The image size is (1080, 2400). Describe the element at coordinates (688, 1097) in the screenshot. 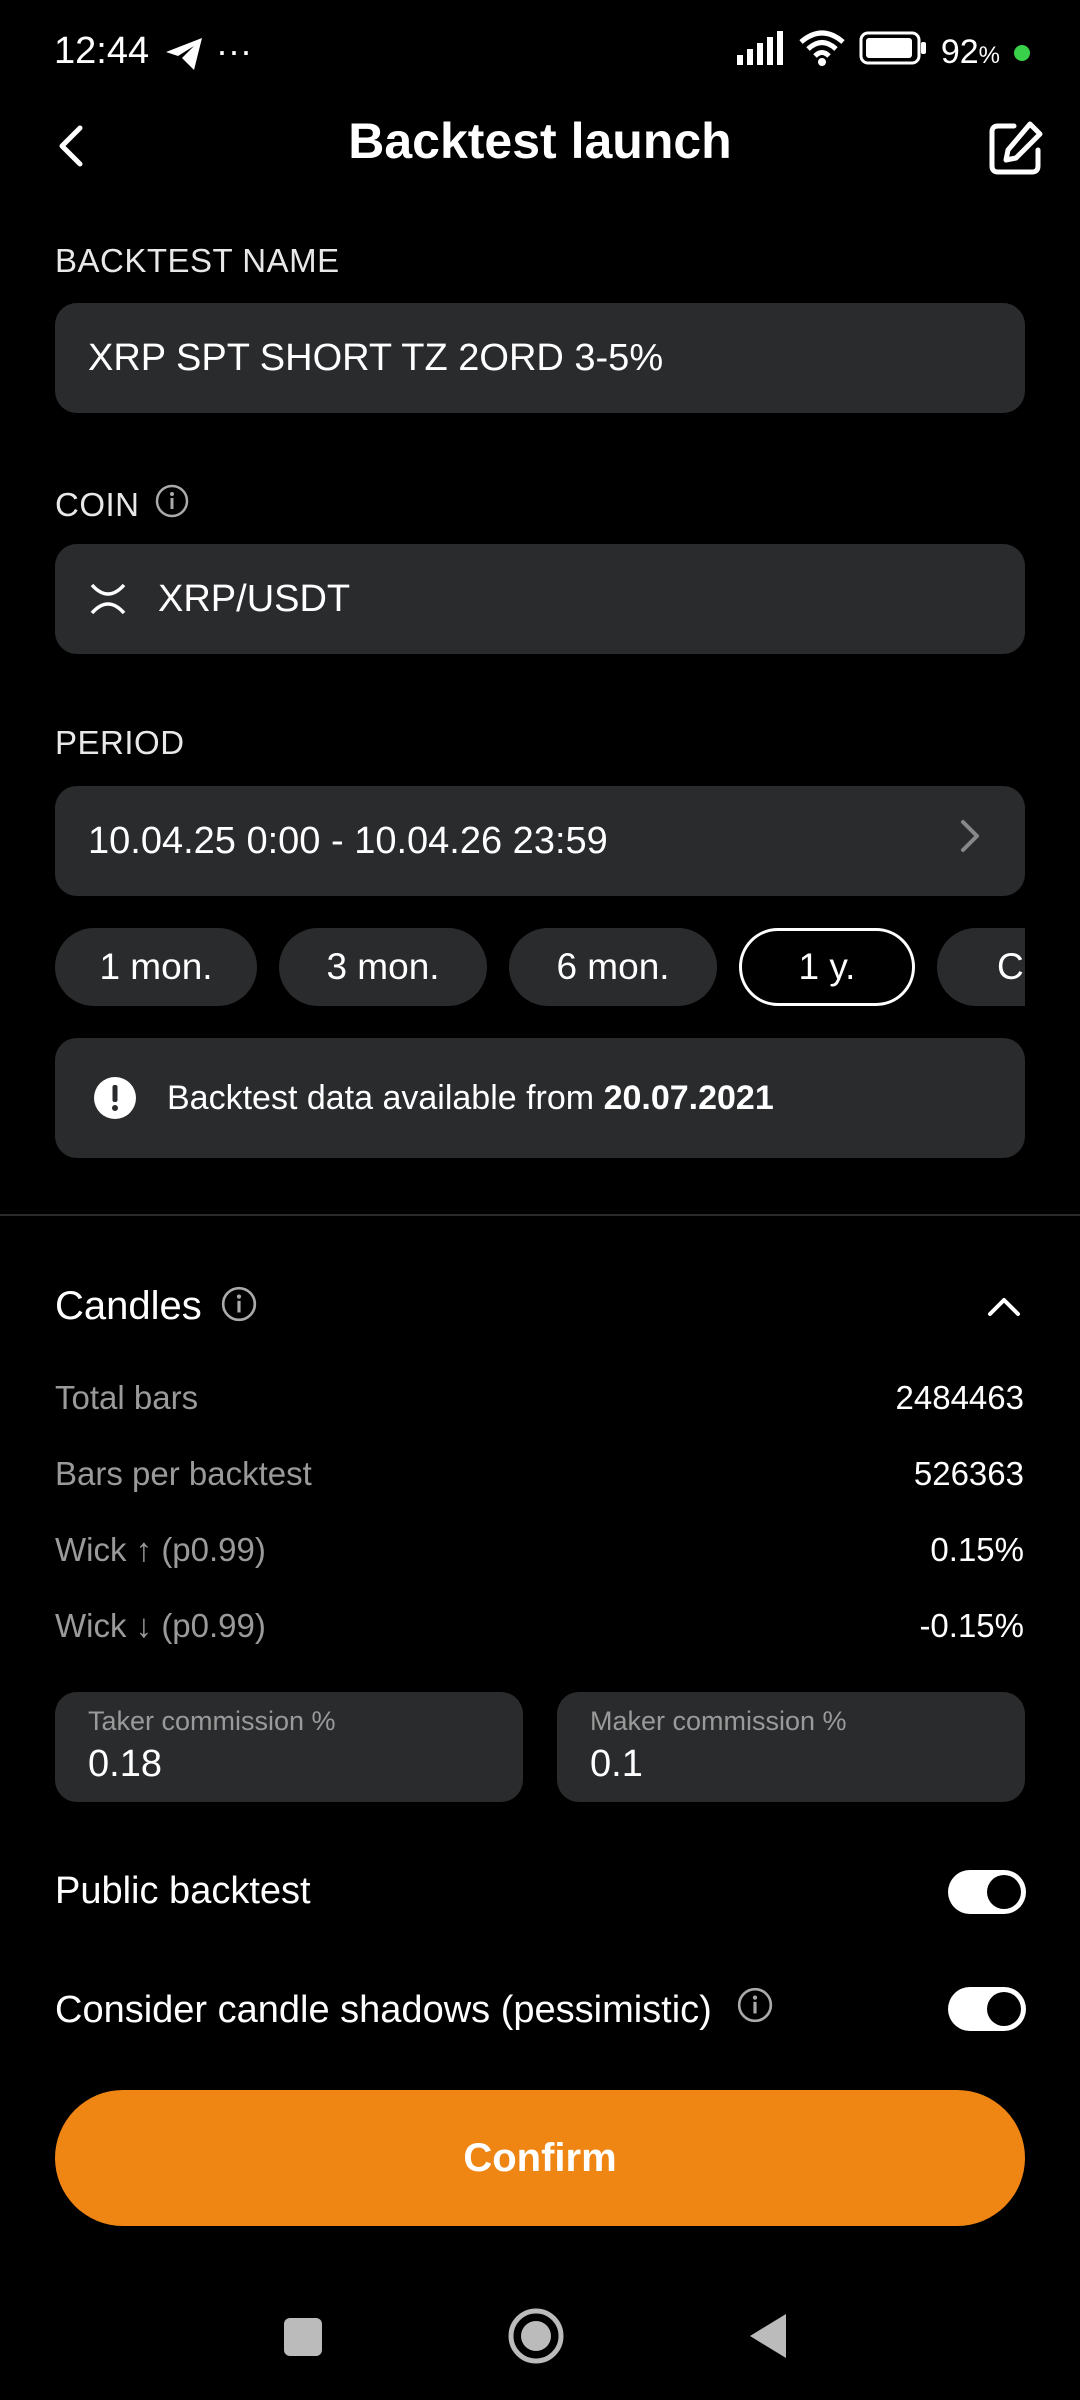

I see `availability-date: 20.07.2021` at that location.